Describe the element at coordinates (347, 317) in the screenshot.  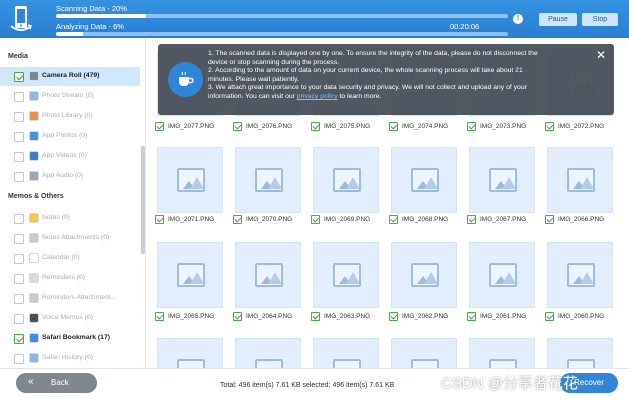
I see `photo-item-label: IMG_2063.PNG` at that location.